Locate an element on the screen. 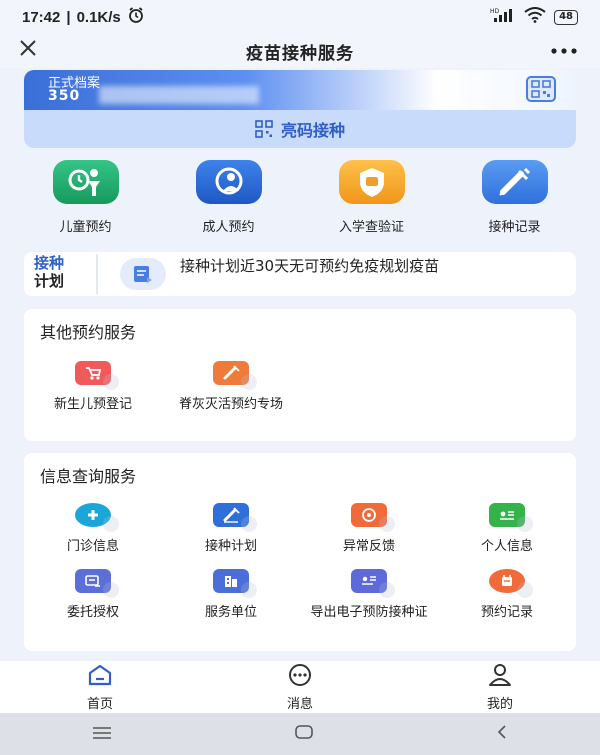 Image resolution: width=600 pixels, height=755 pixels. menu-icon is located at coordinates (102, 734).